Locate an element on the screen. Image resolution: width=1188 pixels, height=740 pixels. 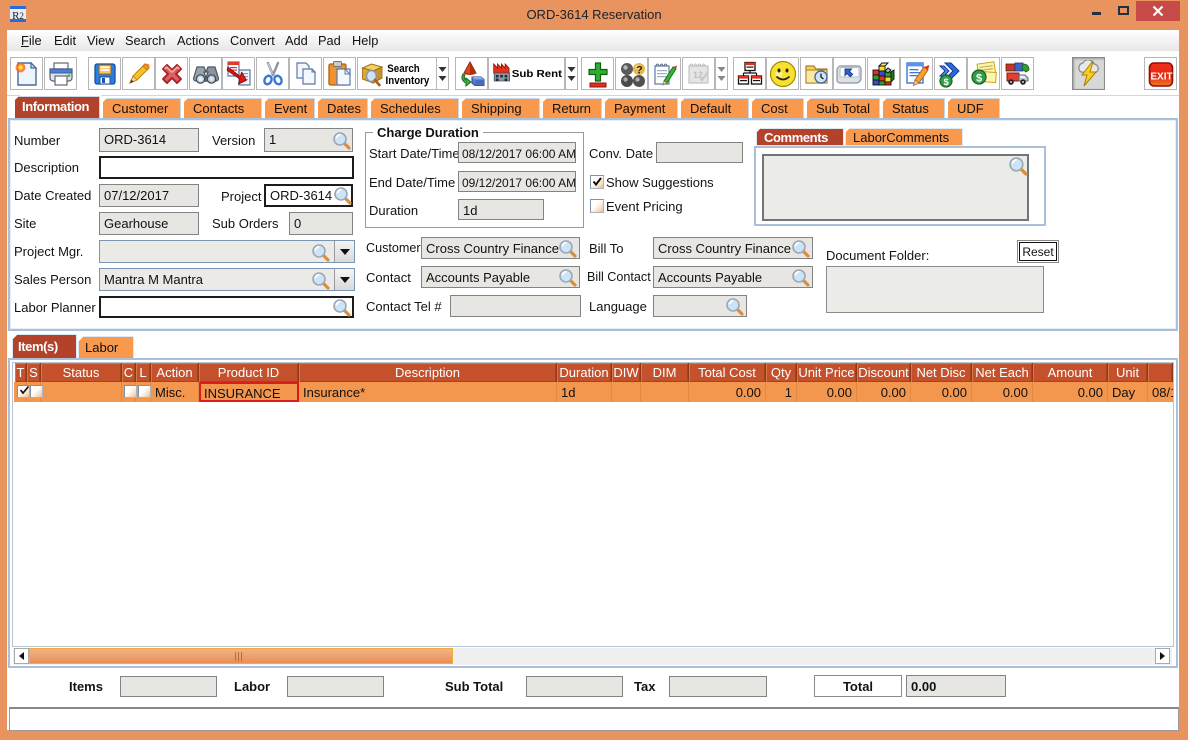
svg-text: Search is located at coordinates (403, 69).